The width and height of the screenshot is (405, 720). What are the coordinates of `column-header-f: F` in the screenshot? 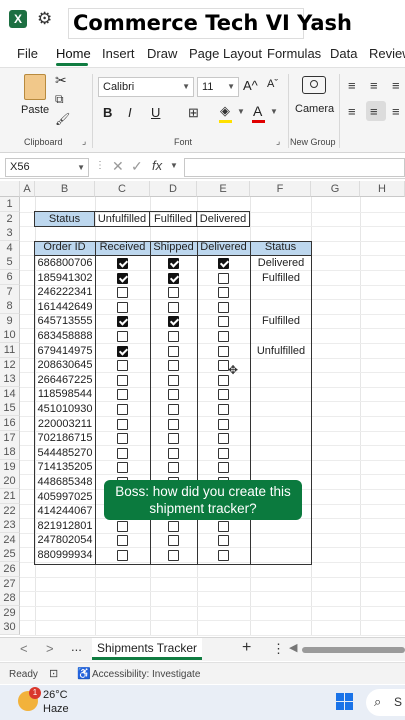 It's located at (280, 189).